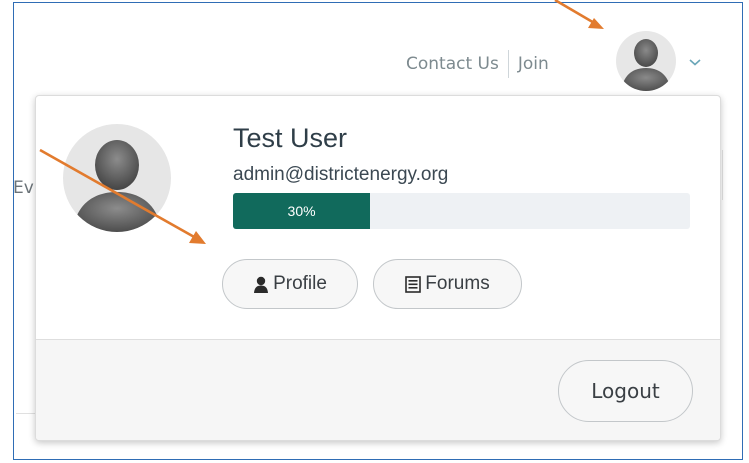 The height and width of the screenshot is (463, 749). I want to click on forums-button: Forums, so click(447, 284).